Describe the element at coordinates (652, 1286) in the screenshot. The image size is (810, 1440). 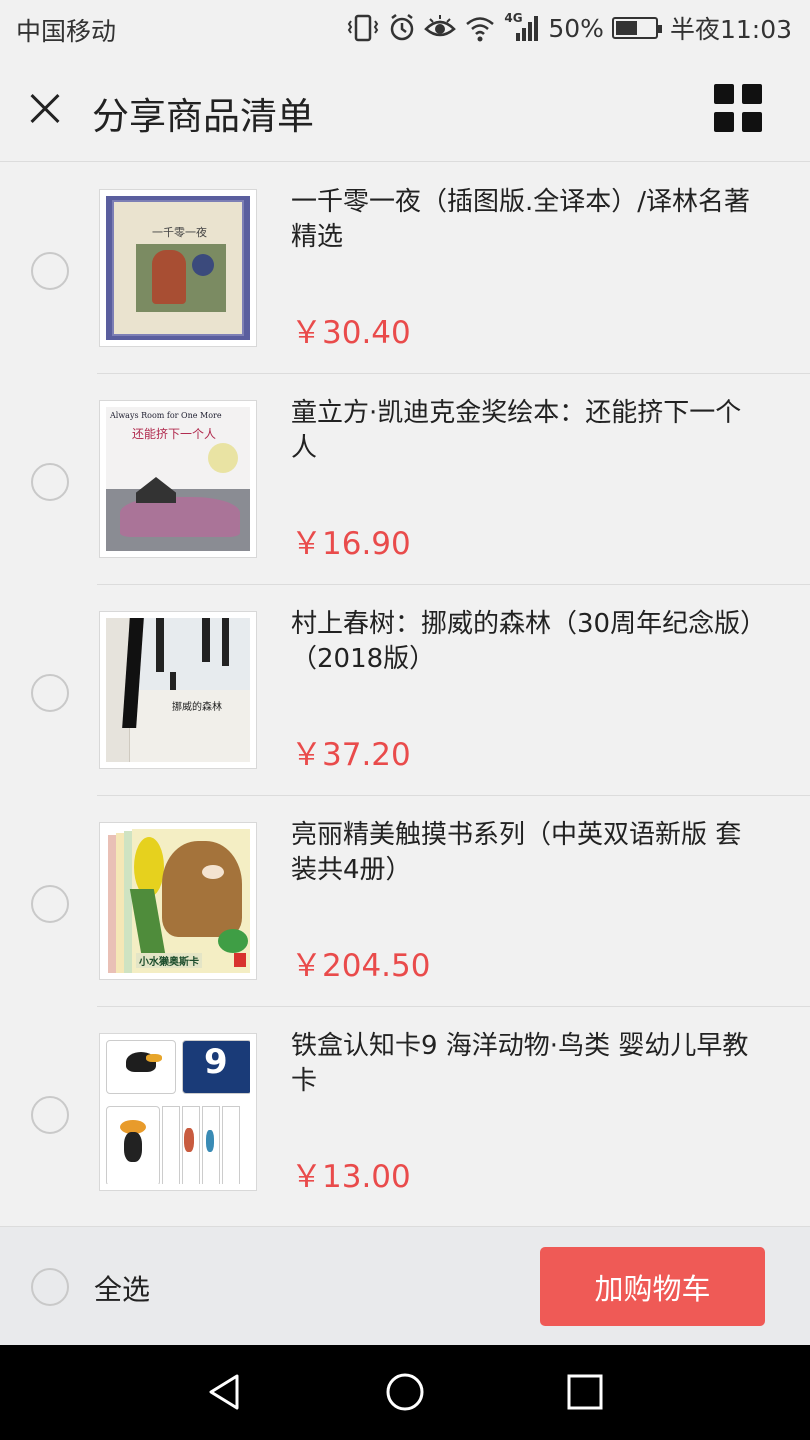
I see `add-to-cart-button: 加购物车` at that location.